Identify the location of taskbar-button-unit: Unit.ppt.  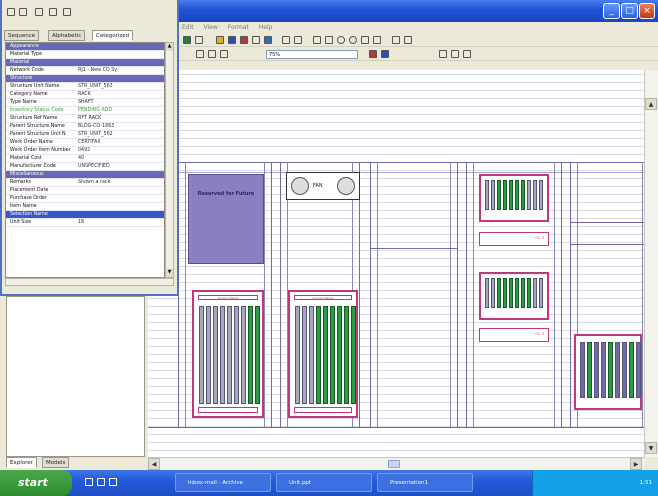
(324, 482).